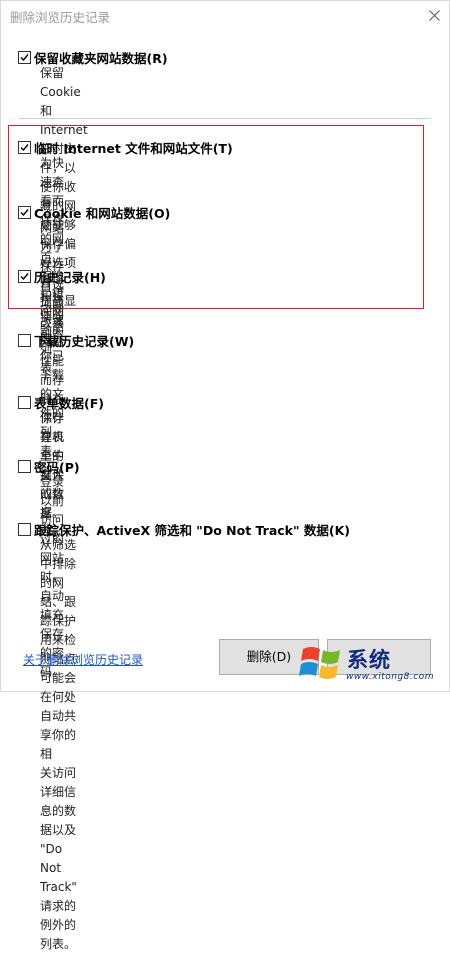 Image resolution: width=450 pixels, height=954 pixels. I want to click on checkbox-form-data, so click(24, 402).